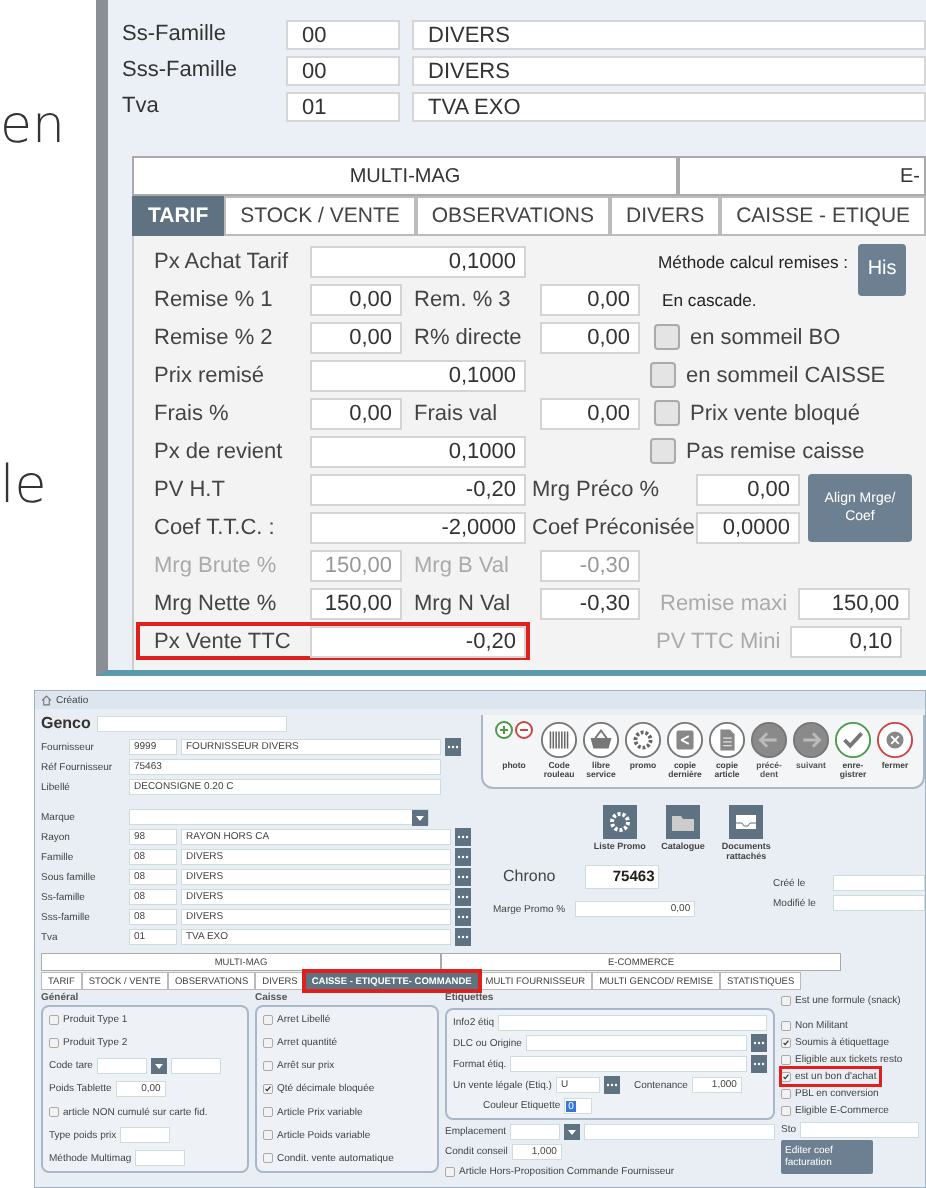 The width and height of the screenshot is (926, 1188). What do you see at coordinates (683, 822) in the screenshot?
I see `folder-icon` at bounding box center [683, 822].